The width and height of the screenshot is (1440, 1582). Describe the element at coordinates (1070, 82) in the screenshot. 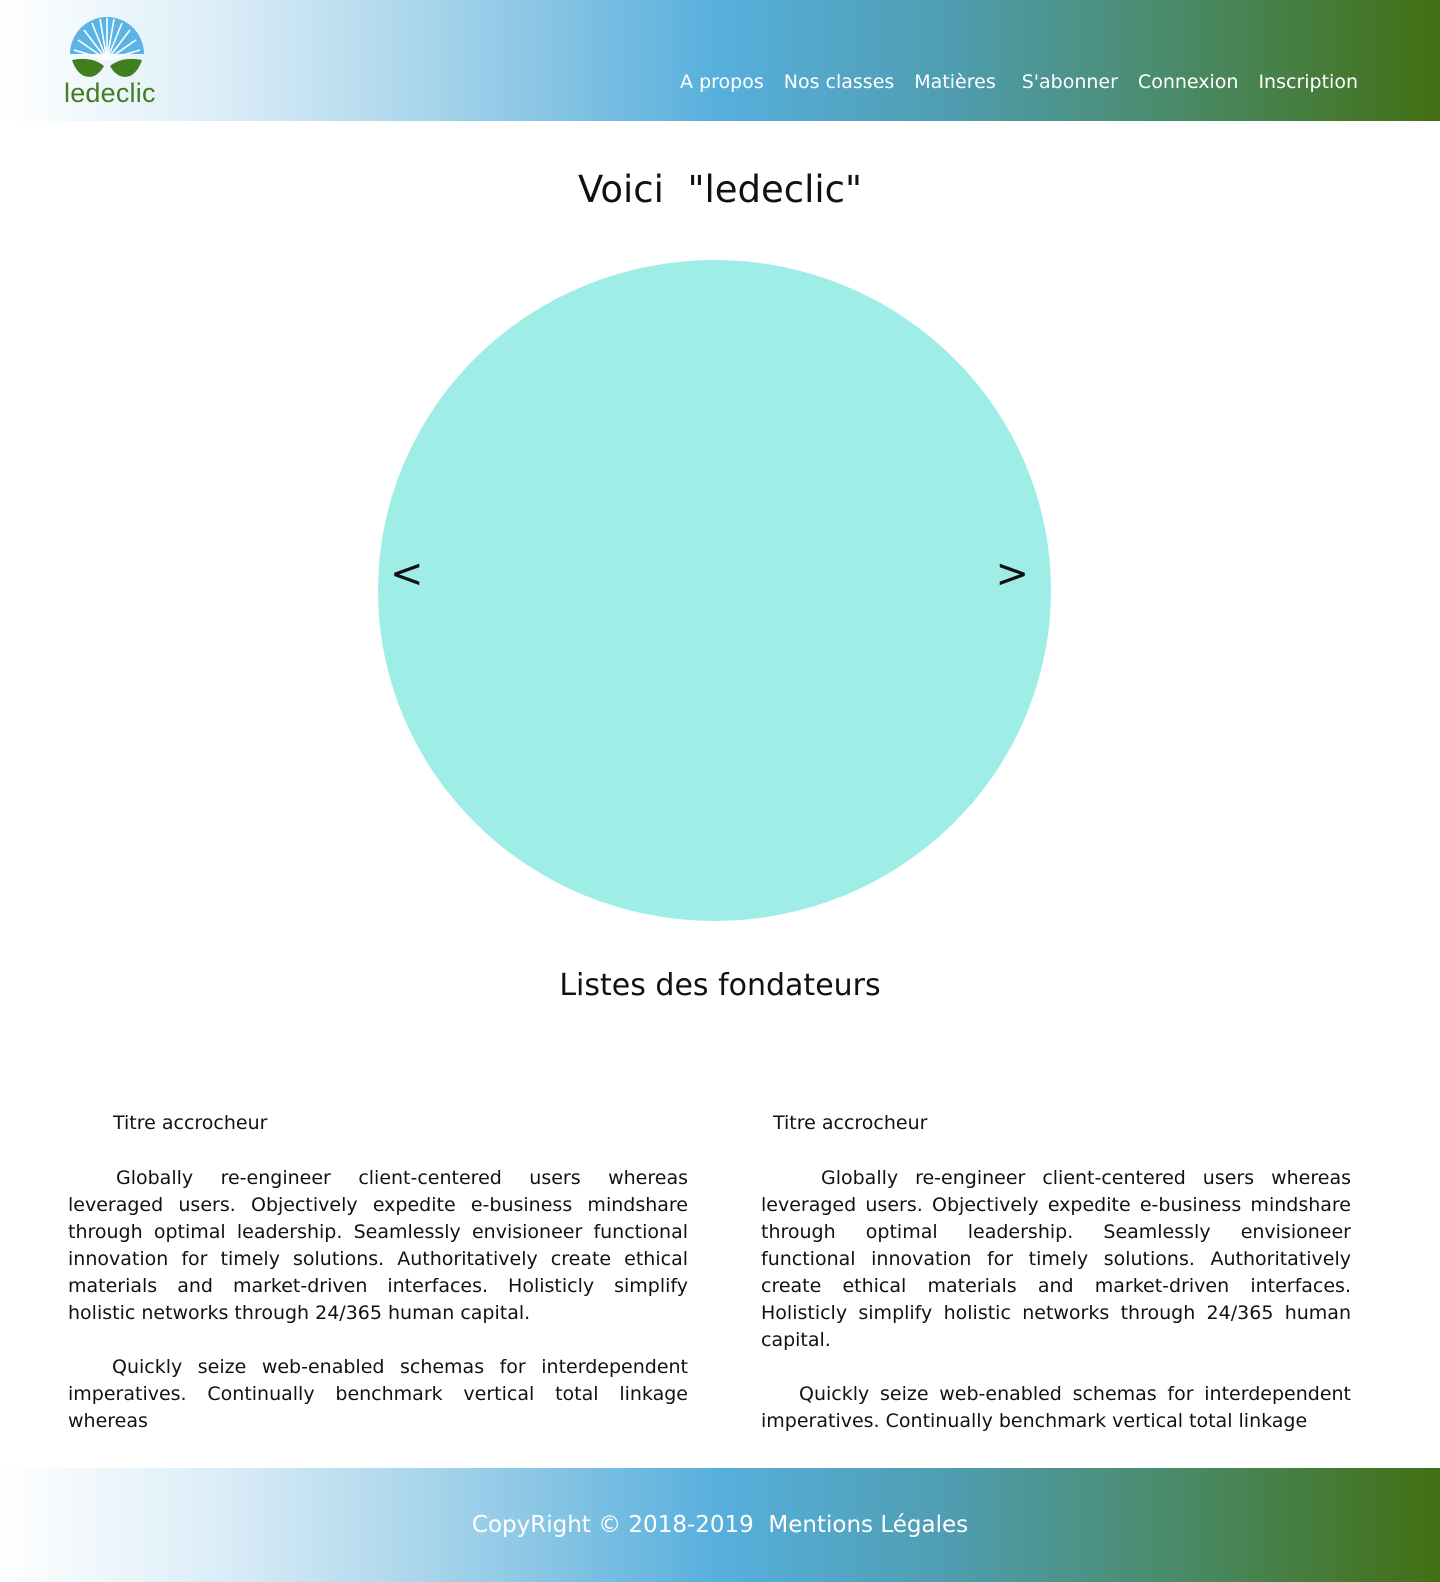

I see `nav-item-s-abonner: S'abonner` at that location.